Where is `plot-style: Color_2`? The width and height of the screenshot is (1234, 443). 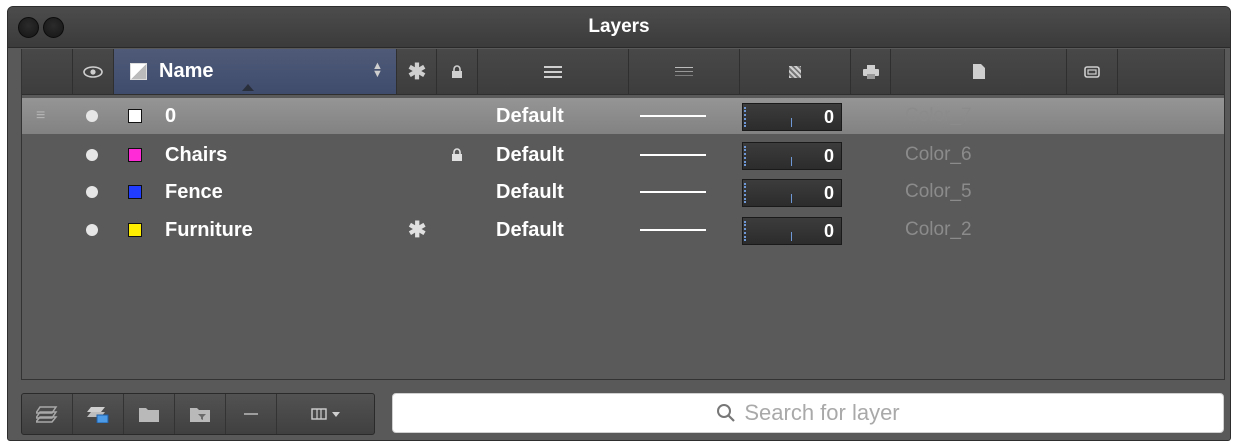
plot-style: Color_2 is located at coordinates (938, 230).